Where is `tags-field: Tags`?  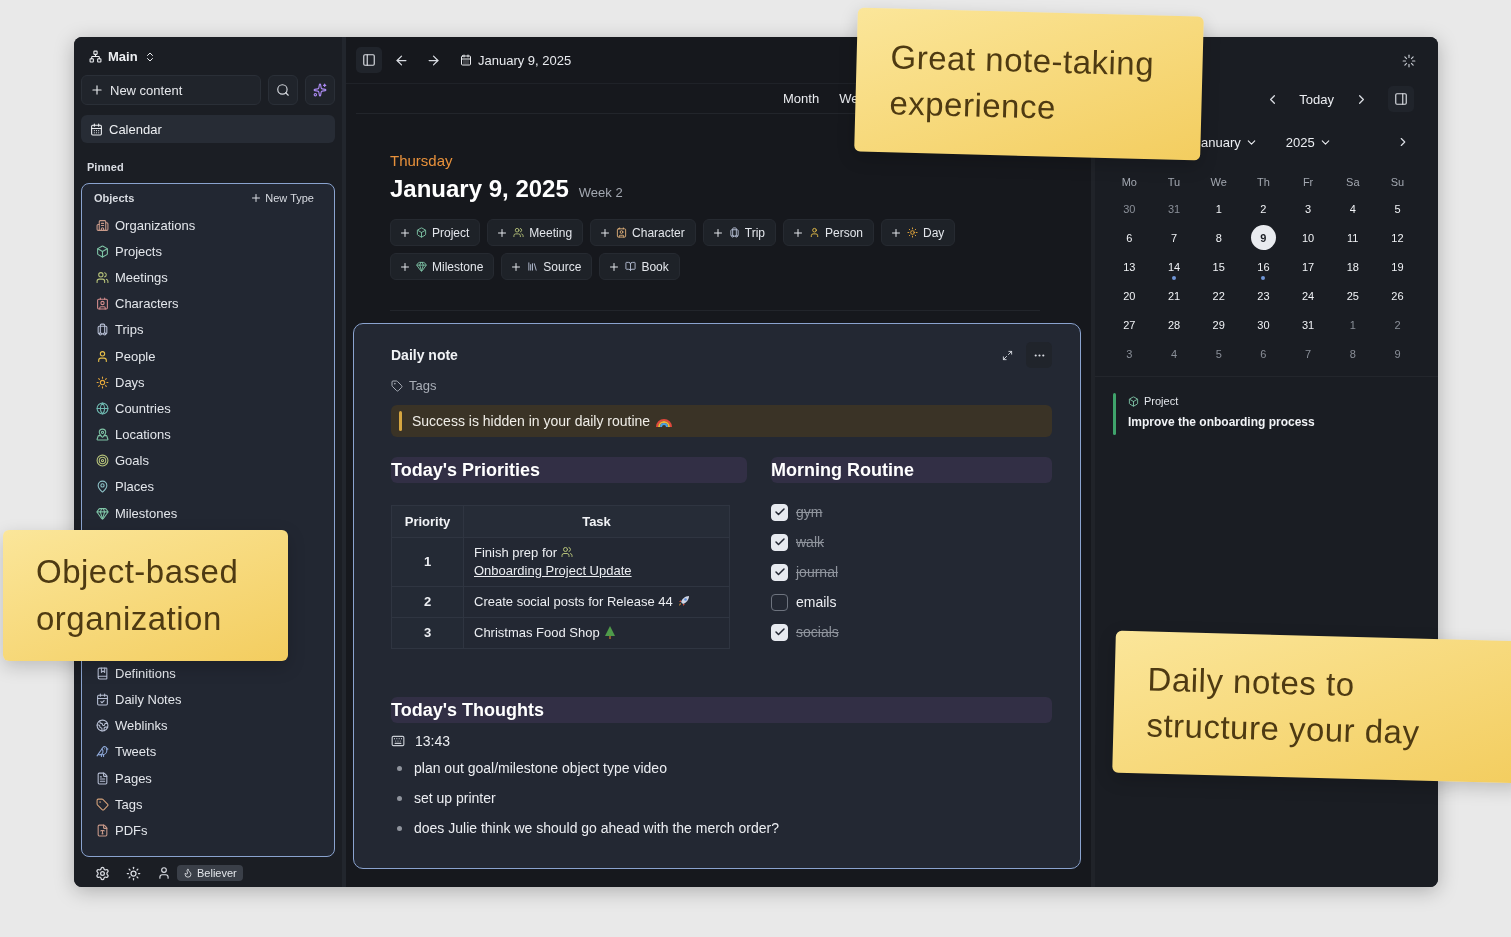
tags-field: Tags is located at coordinates (721, 385).